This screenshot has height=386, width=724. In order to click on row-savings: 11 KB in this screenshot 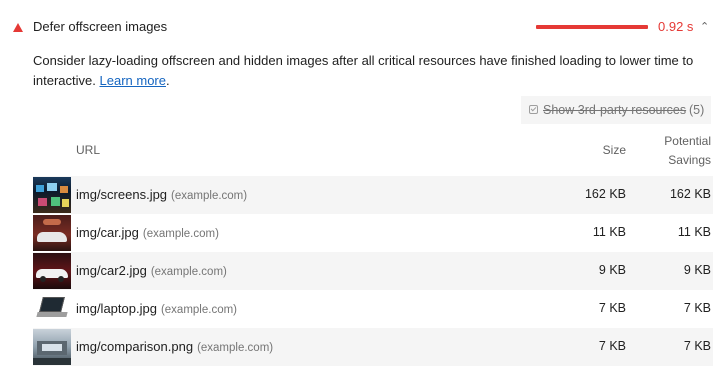, I will do `click(694, 232)`.